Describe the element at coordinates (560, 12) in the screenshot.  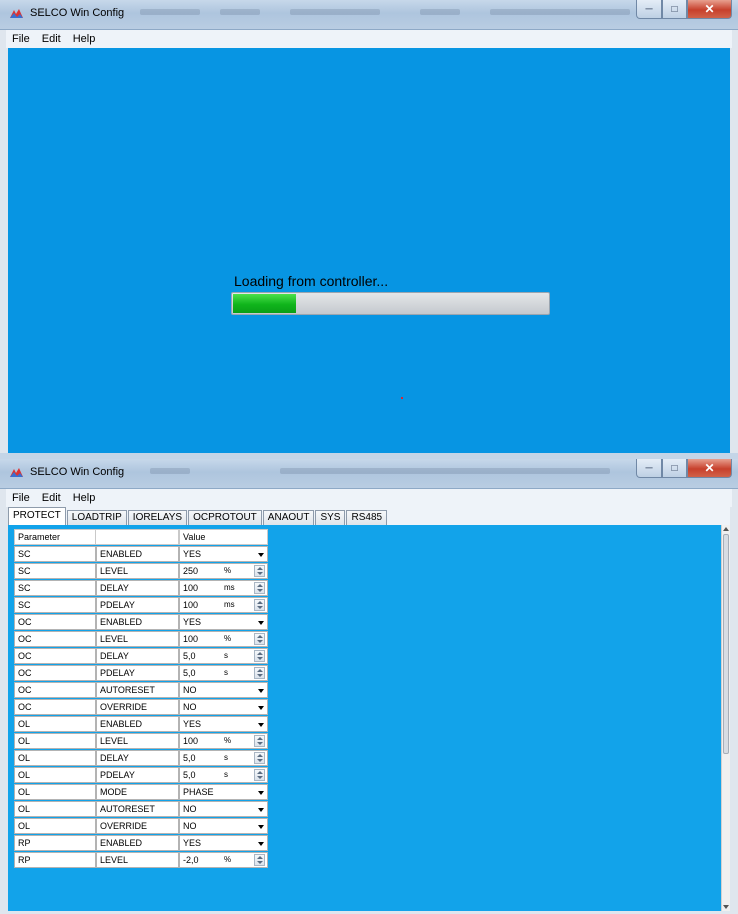
I see `title-bar-background` at that location.